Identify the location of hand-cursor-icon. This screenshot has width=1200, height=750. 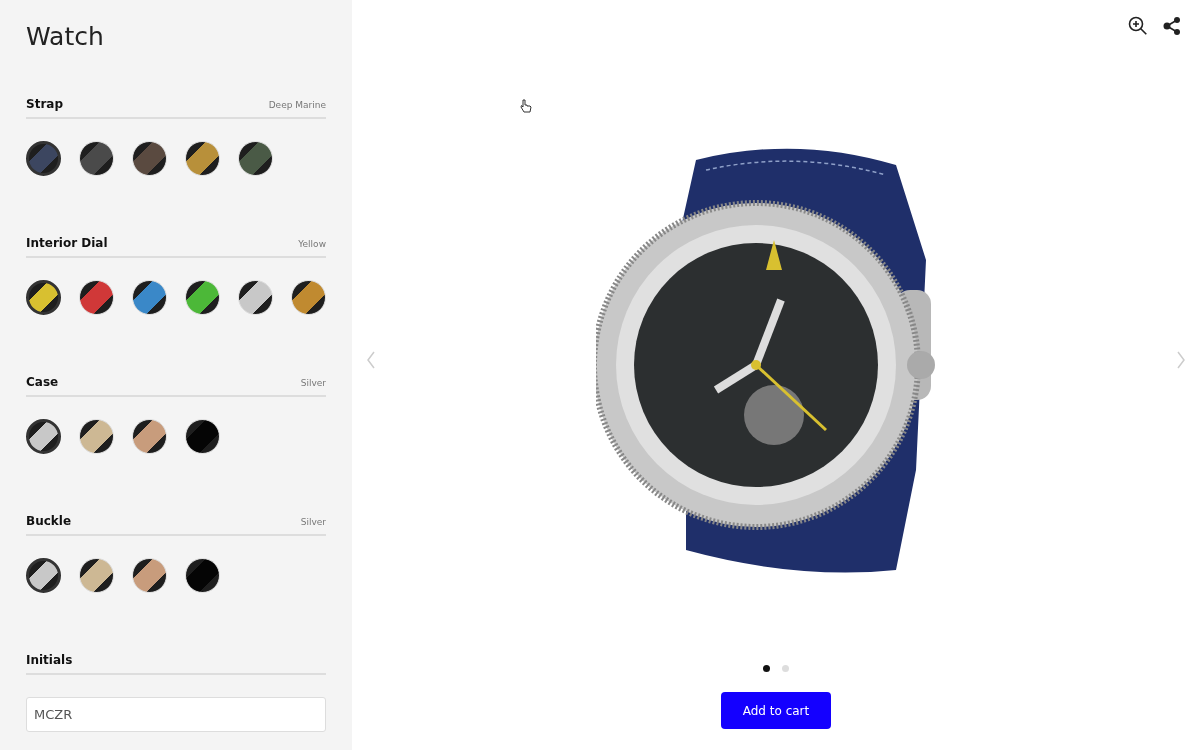
(526, 106).